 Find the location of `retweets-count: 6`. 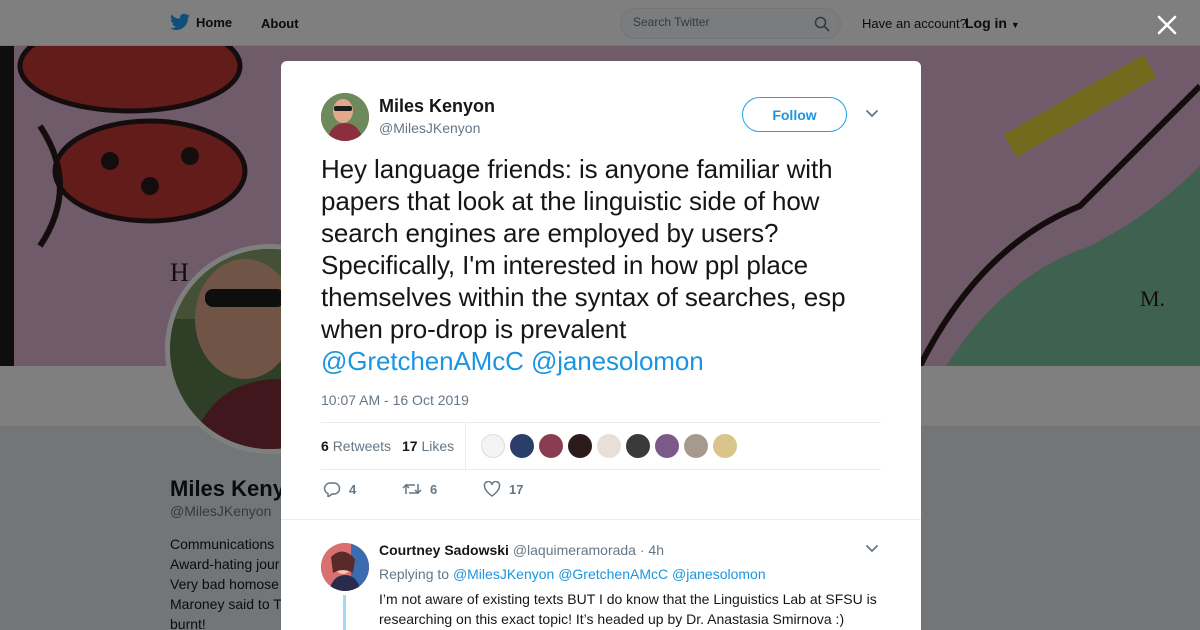

retweets-count: 6 is located at coordinates (325, 446).